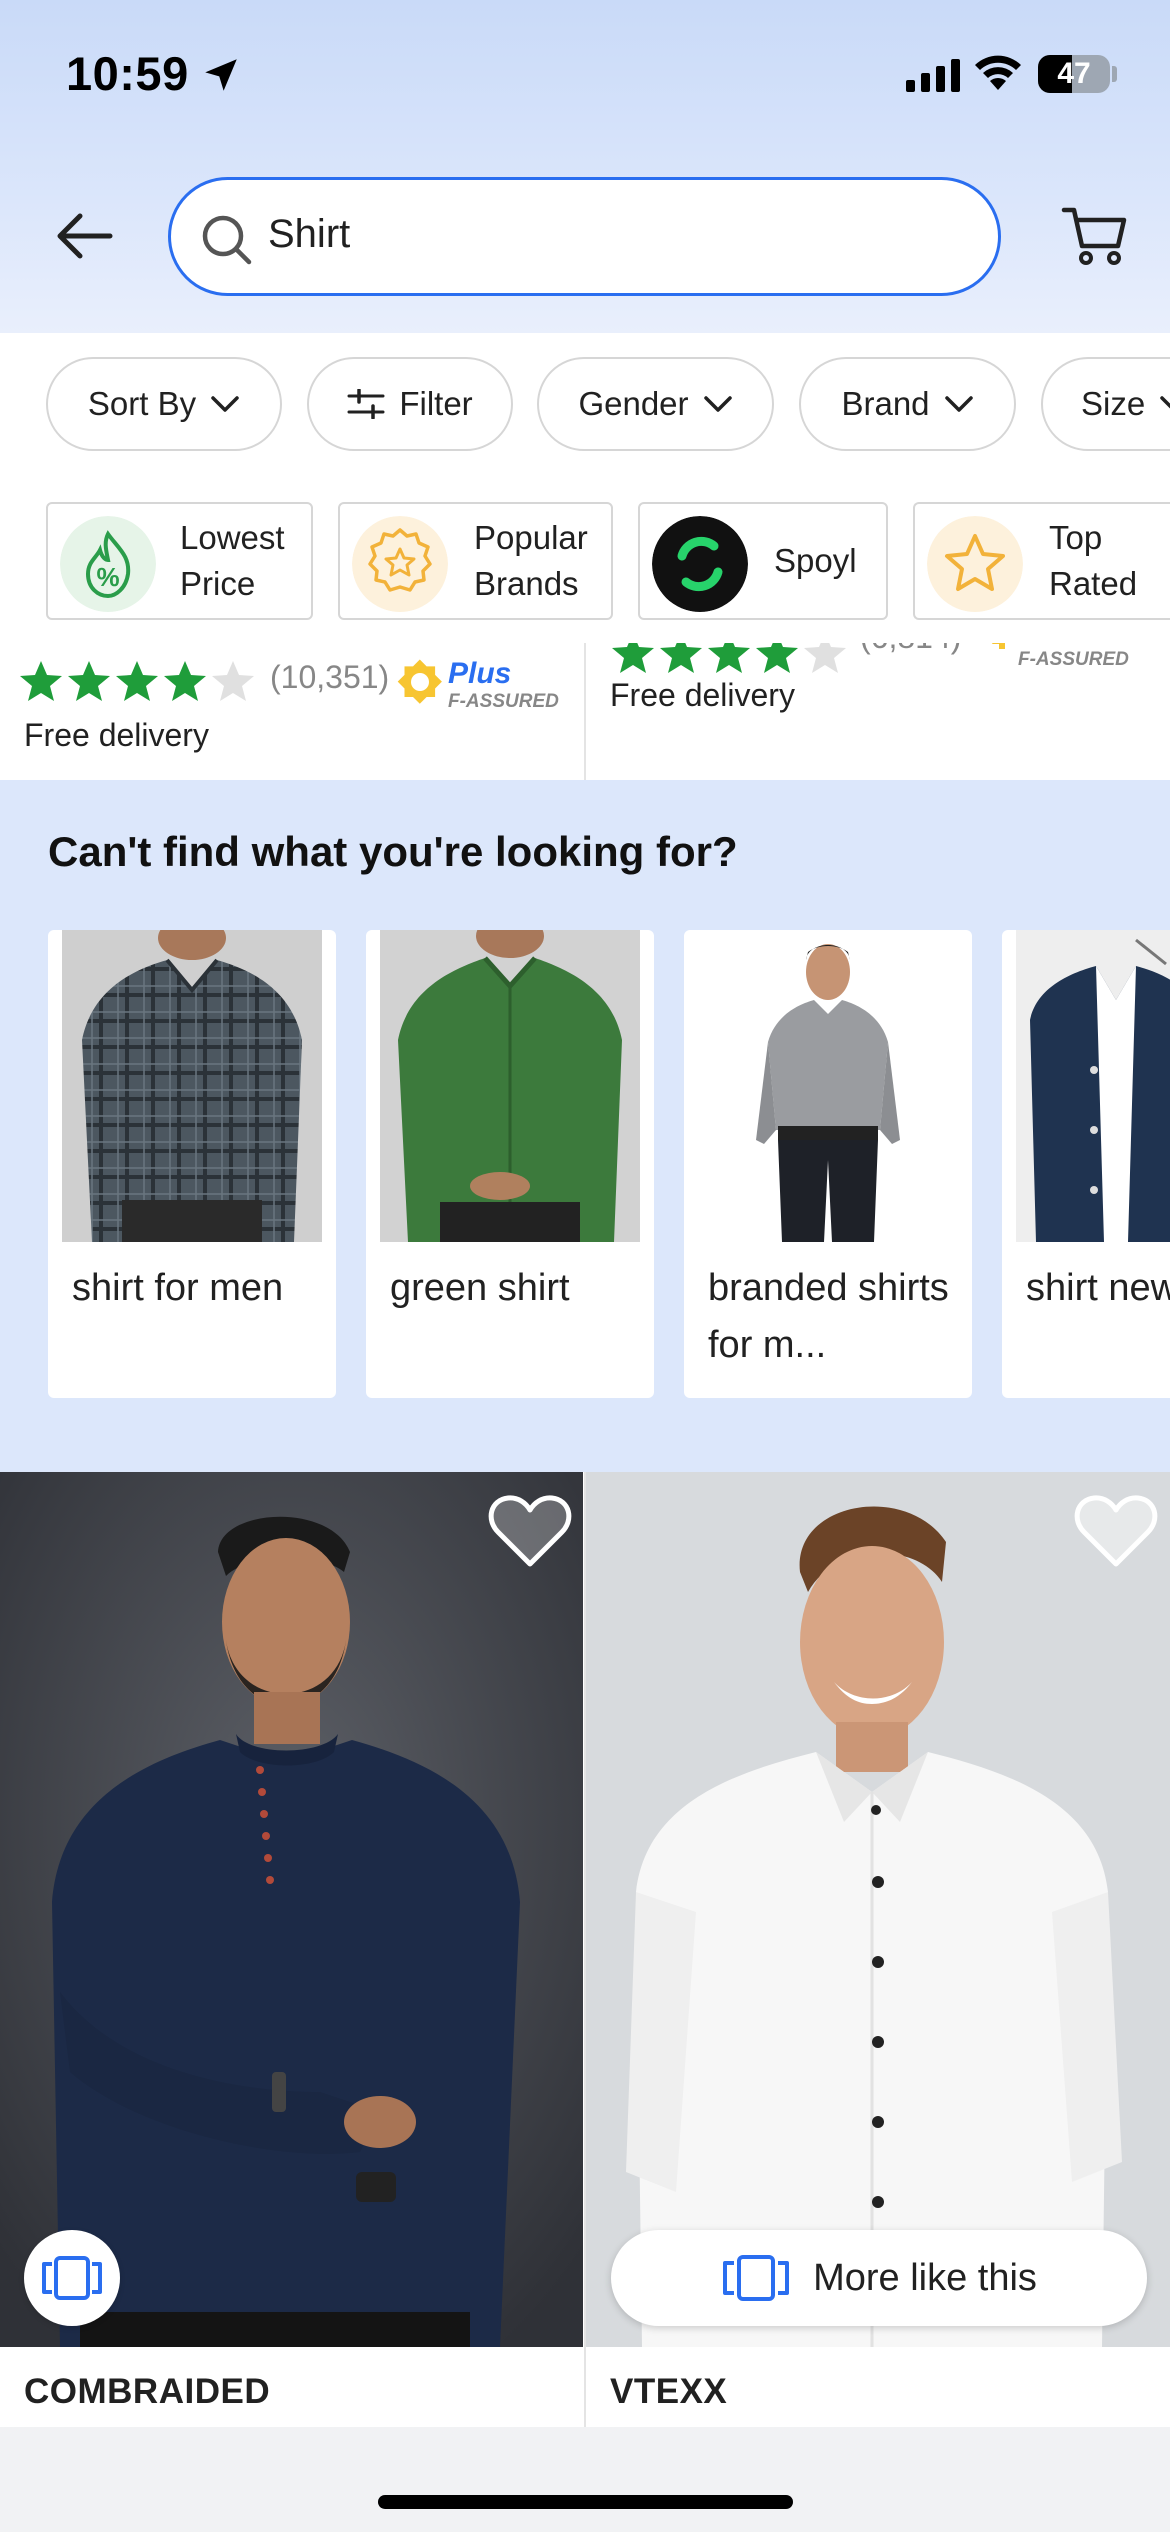  Describe the element at coordinates (1095, 235) in the screenshot. I see `cart-icon` at that location.